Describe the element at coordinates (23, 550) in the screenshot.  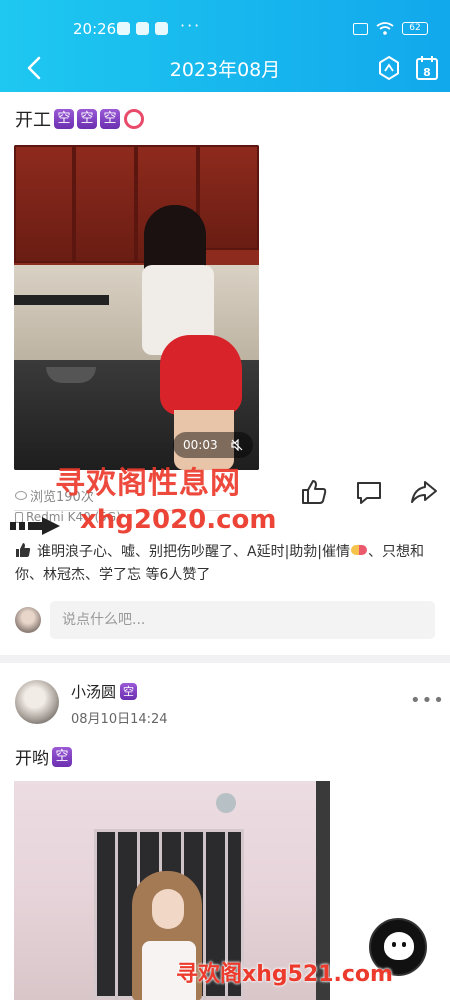
I see `thumbs-up-filled-icon` at that location.